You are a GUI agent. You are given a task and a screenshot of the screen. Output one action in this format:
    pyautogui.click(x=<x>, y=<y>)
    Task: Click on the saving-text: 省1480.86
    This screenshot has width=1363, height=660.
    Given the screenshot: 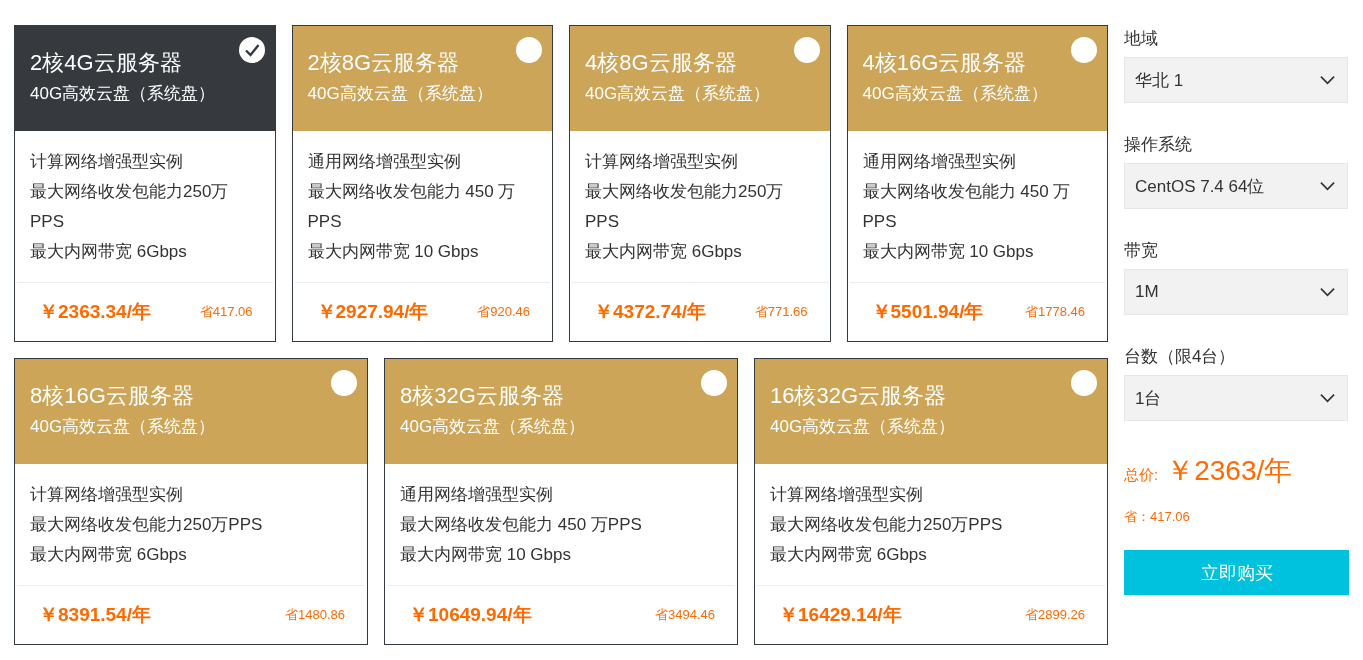 What is the action you would take?
    pyautogui.click(x=315, y=615)
    